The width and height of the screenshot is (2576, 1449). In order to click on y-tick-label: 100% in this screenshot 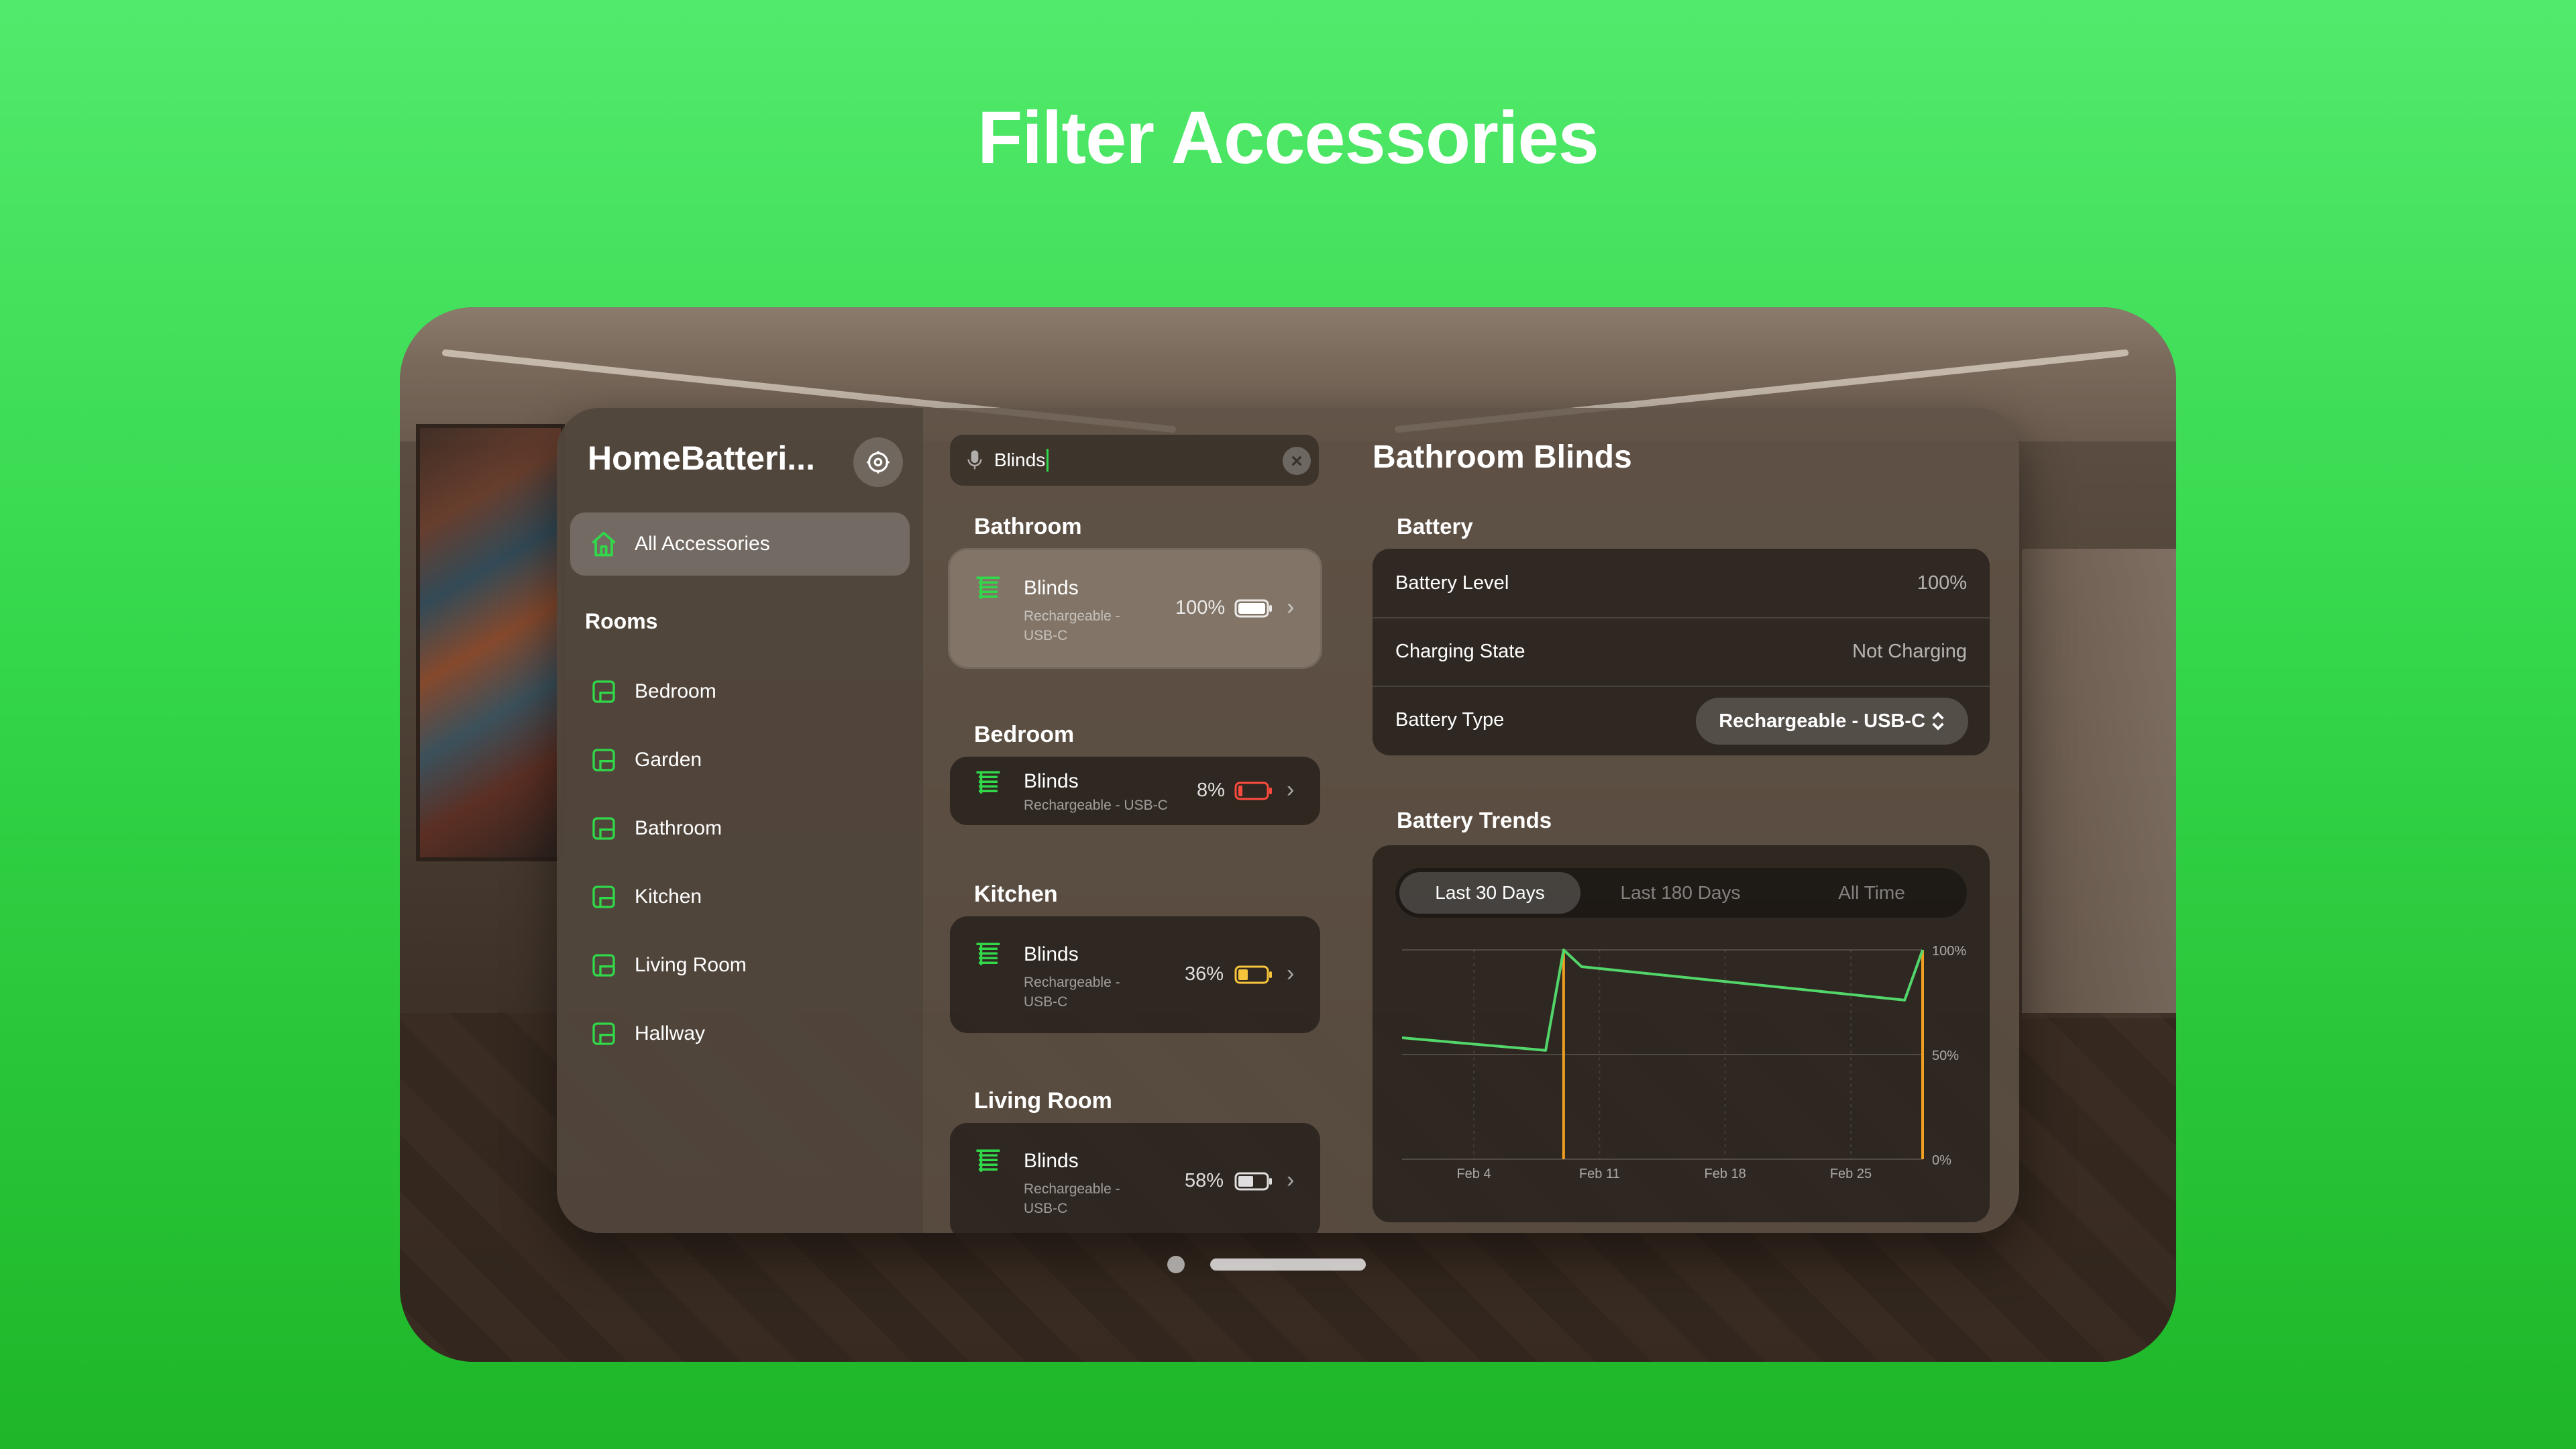, I will do `click(1949, 951)`.